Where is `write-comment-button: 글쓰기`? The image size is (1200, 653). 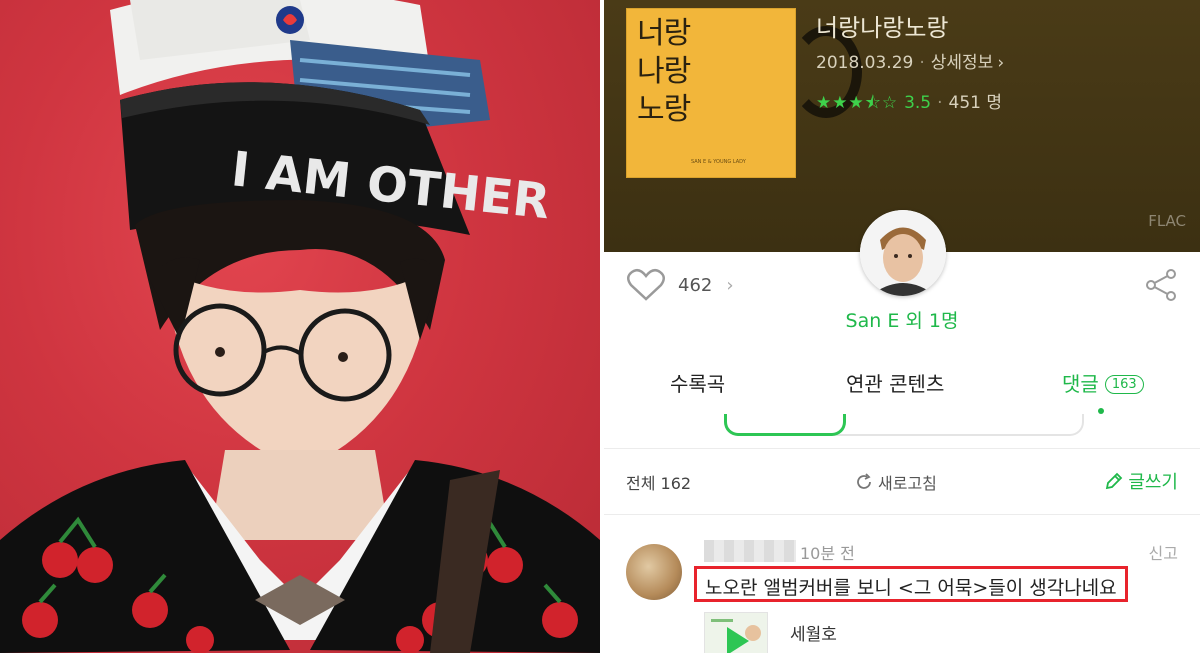
write-comment-button: 글쓰기 is located at coordinates (1141, 481).